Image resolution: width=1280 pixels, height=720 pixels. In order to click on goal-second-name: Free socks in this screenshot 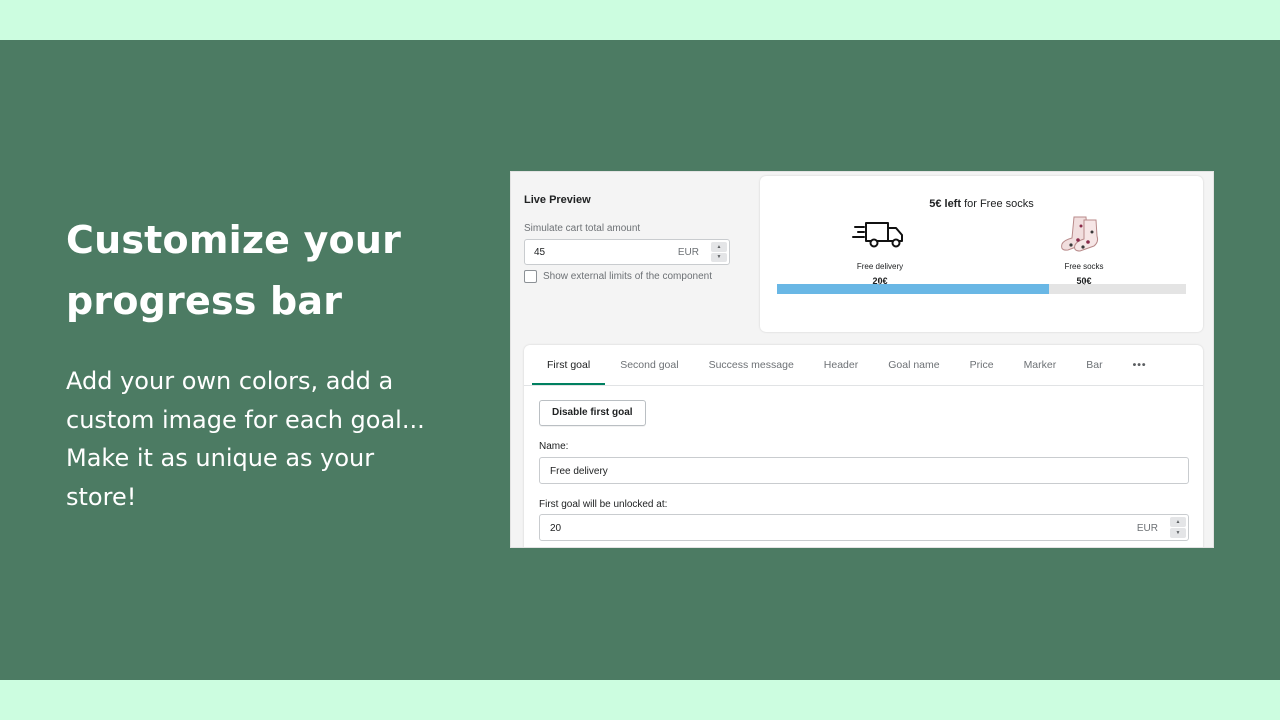, I will do `click(1084, 266)`.